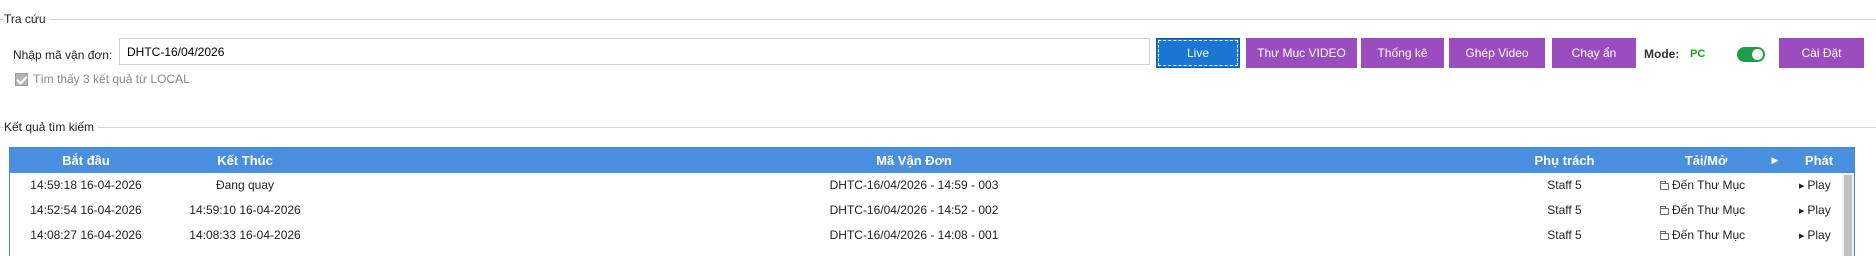  I want to click on column-header-play: Phát, so click(1819, 160).